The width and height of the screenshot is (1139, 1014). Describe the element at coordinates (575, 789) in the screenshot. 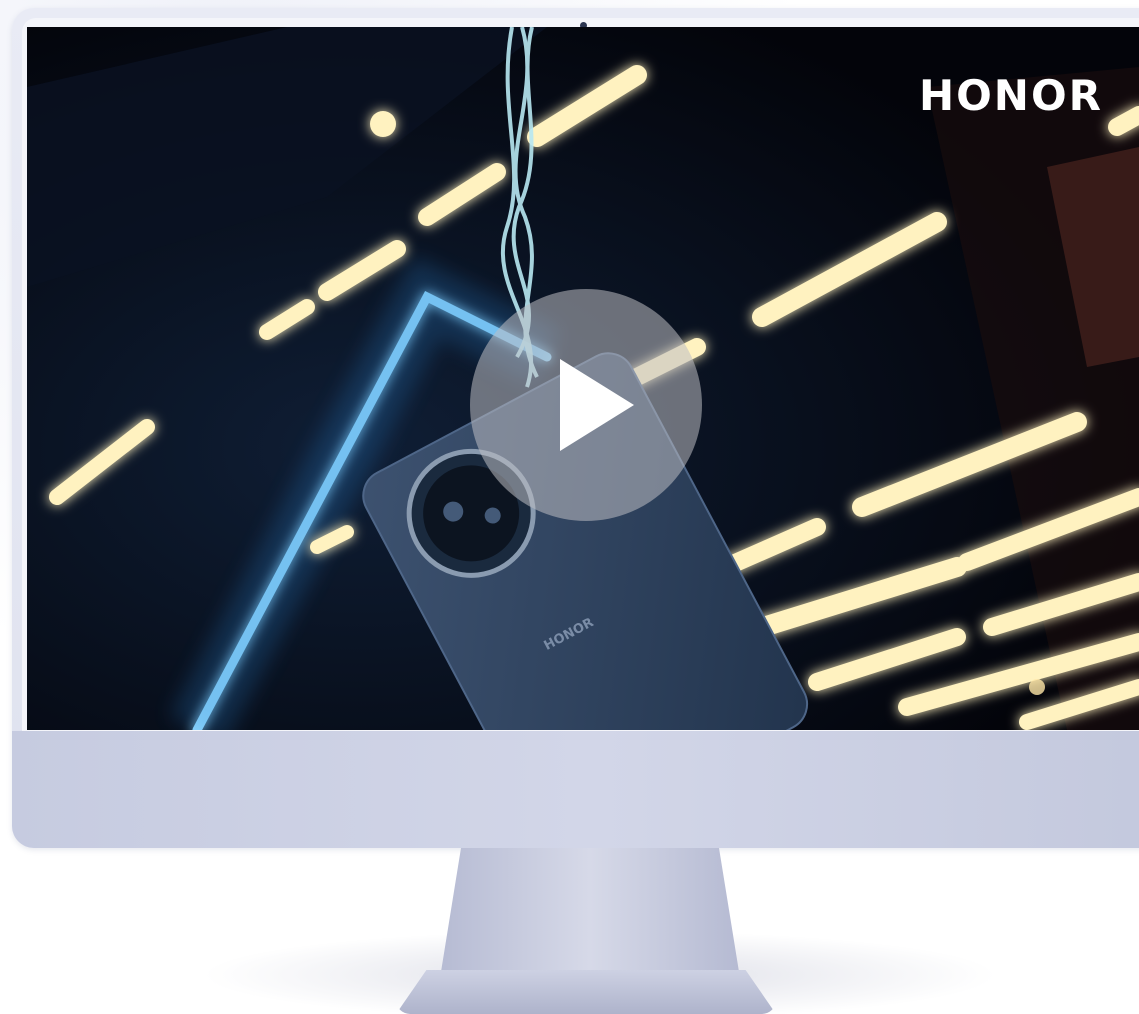

I see `monitor-chin` at that location.